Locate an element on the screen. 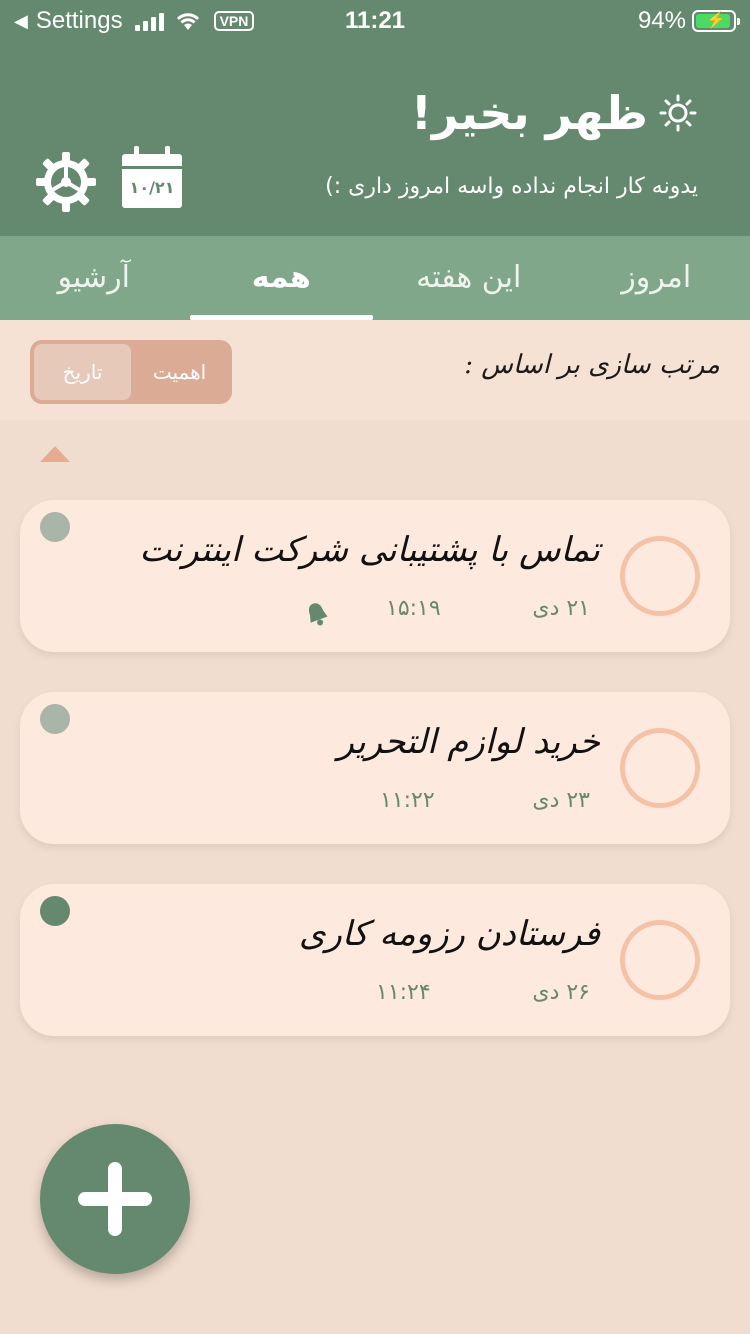  sort-toggle: تاریخ اهمیت is located at coordinates (131, 372).